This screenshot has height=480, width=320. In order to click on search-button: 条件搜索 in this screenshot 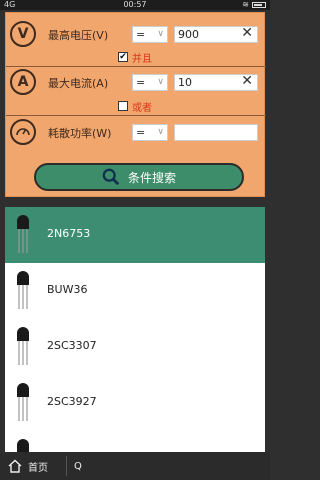, I will do `click(139, 177)`.